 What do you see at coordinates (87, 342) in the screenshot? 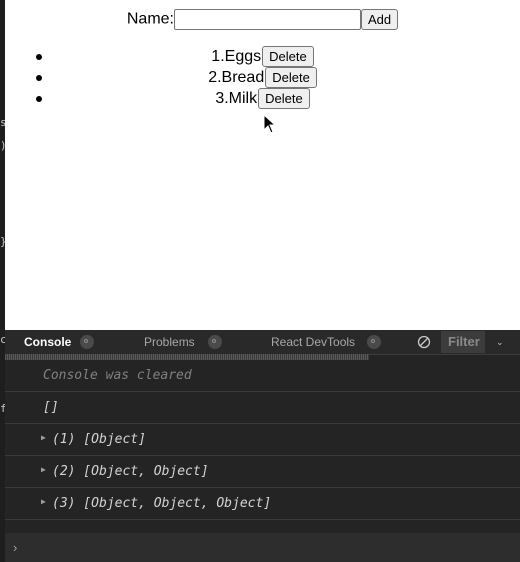
I see `console-count-badge` at bounding box center [87, 342].